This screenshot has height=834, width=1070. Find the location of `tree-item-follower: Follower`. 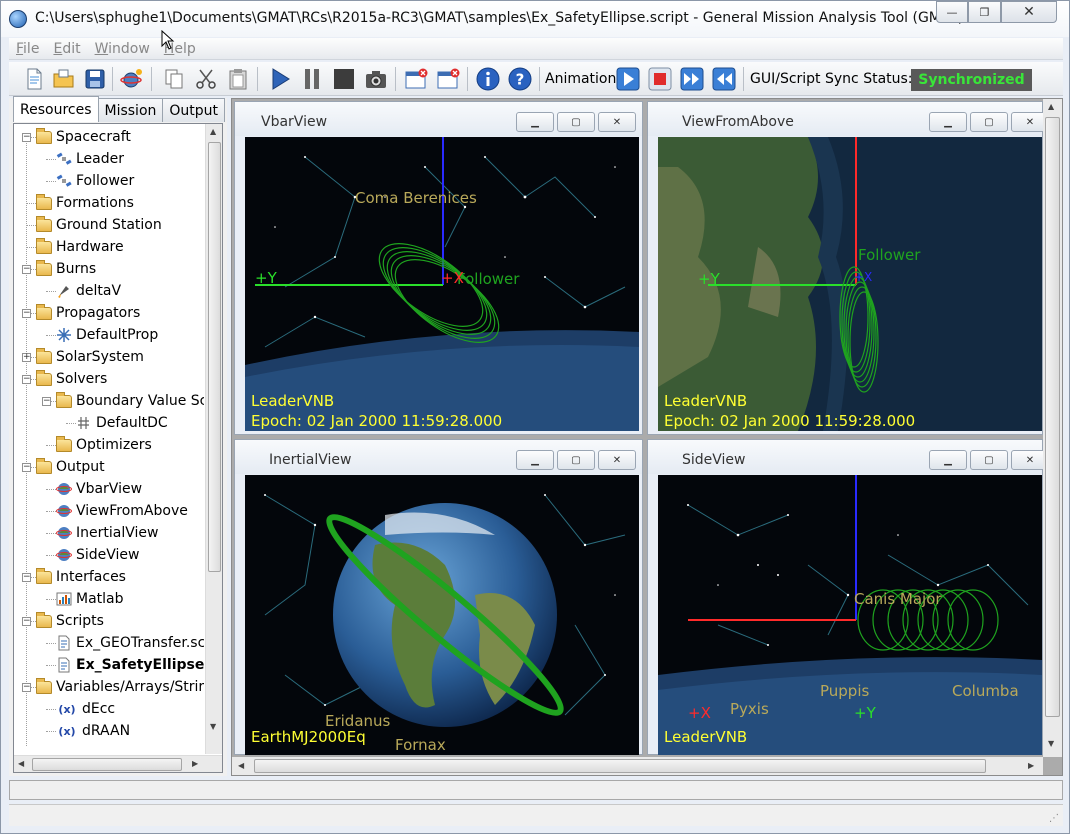

tree-item-follower: Follower is located at coordinates (95, 181).